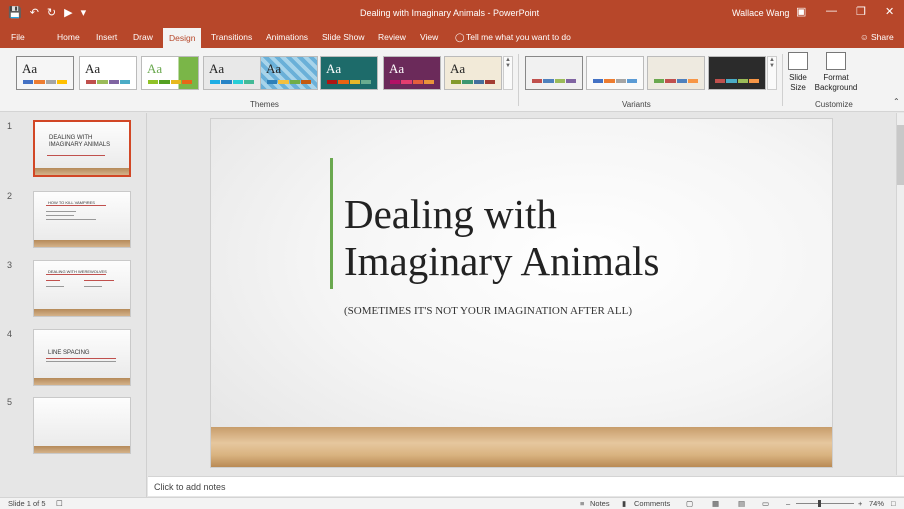 The width and height of the screenshot is (904, 509). What do you see at coordinates (289, 73) in the screenshot?
I see `theme-ion-pattern: Aa` at bounding box center [289, 73].